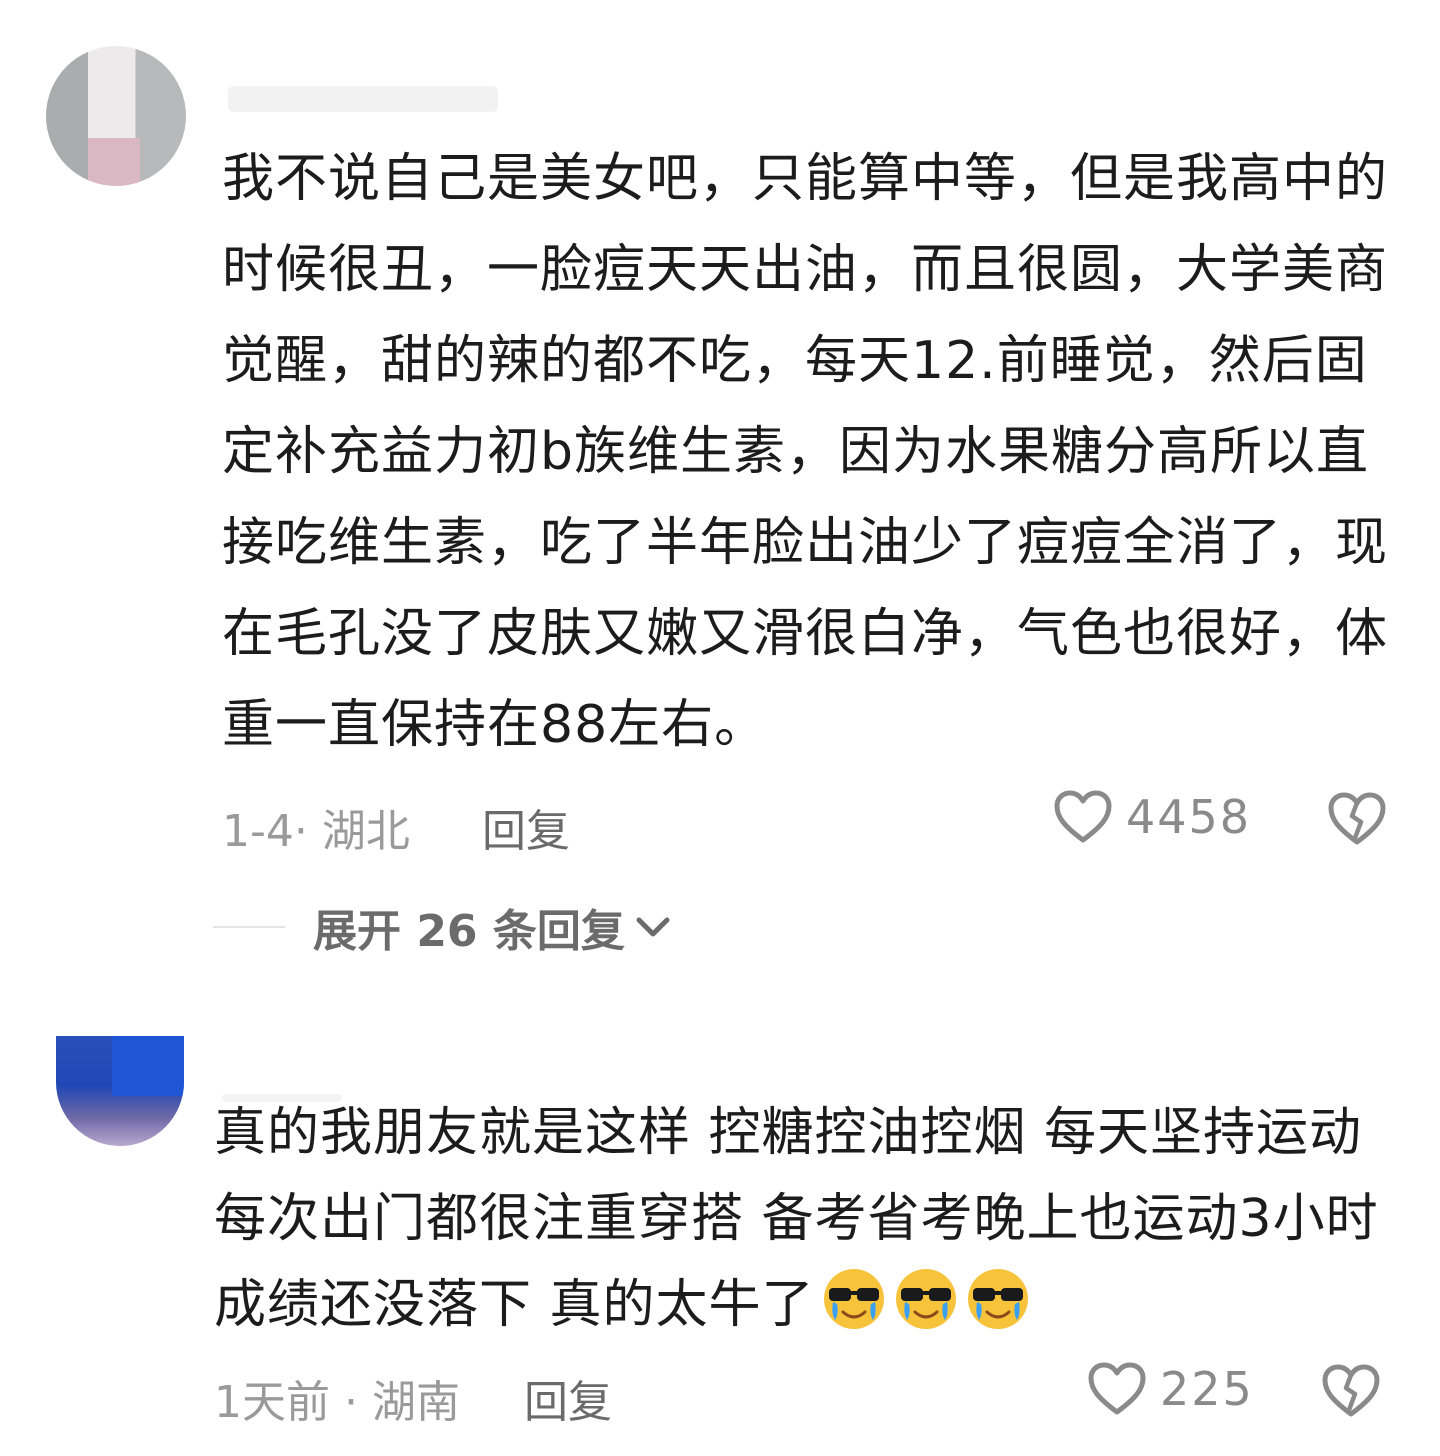  What do you see at coordinates (316, 831) in the screenshot?
I see `comment-meta: 1-4· 湖北` at bounding box center [316, 831].